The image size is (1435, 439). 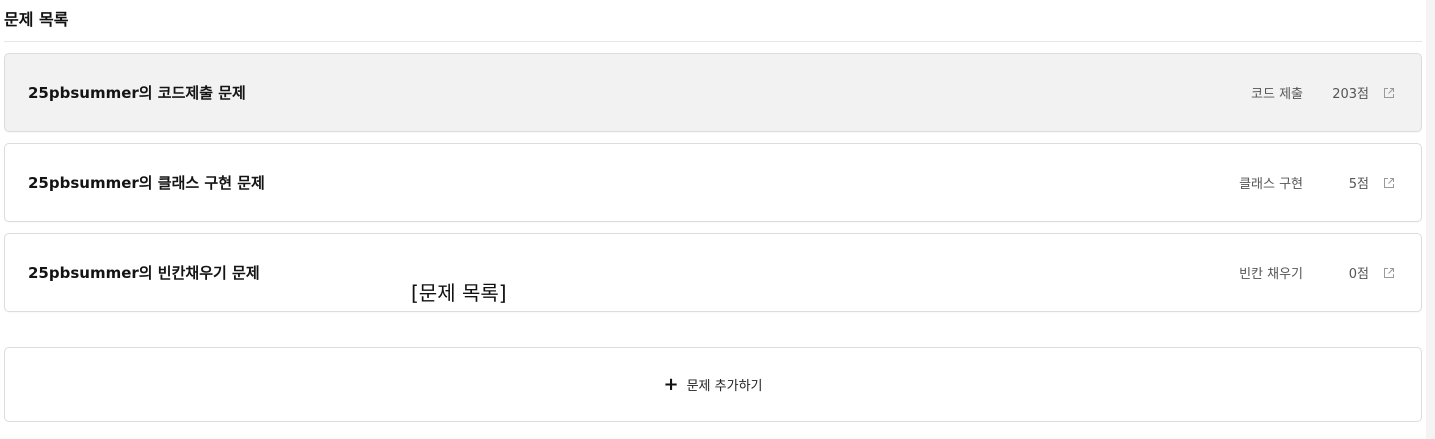 I want to click on figure-caption: [문제 목록], so click(x=459, y=293).